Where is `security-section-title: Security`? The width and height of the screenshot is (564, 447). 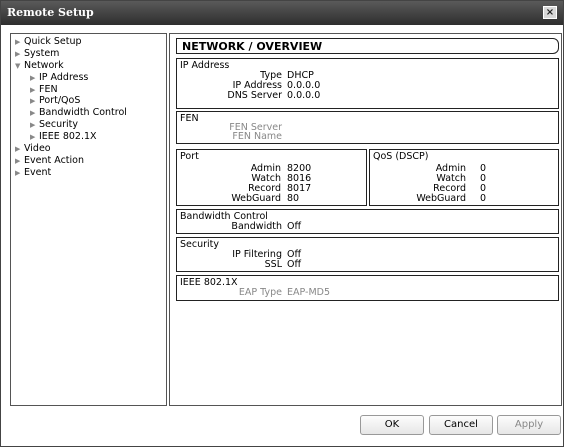
security-section-title: Security is located at coordinates (200, 244).